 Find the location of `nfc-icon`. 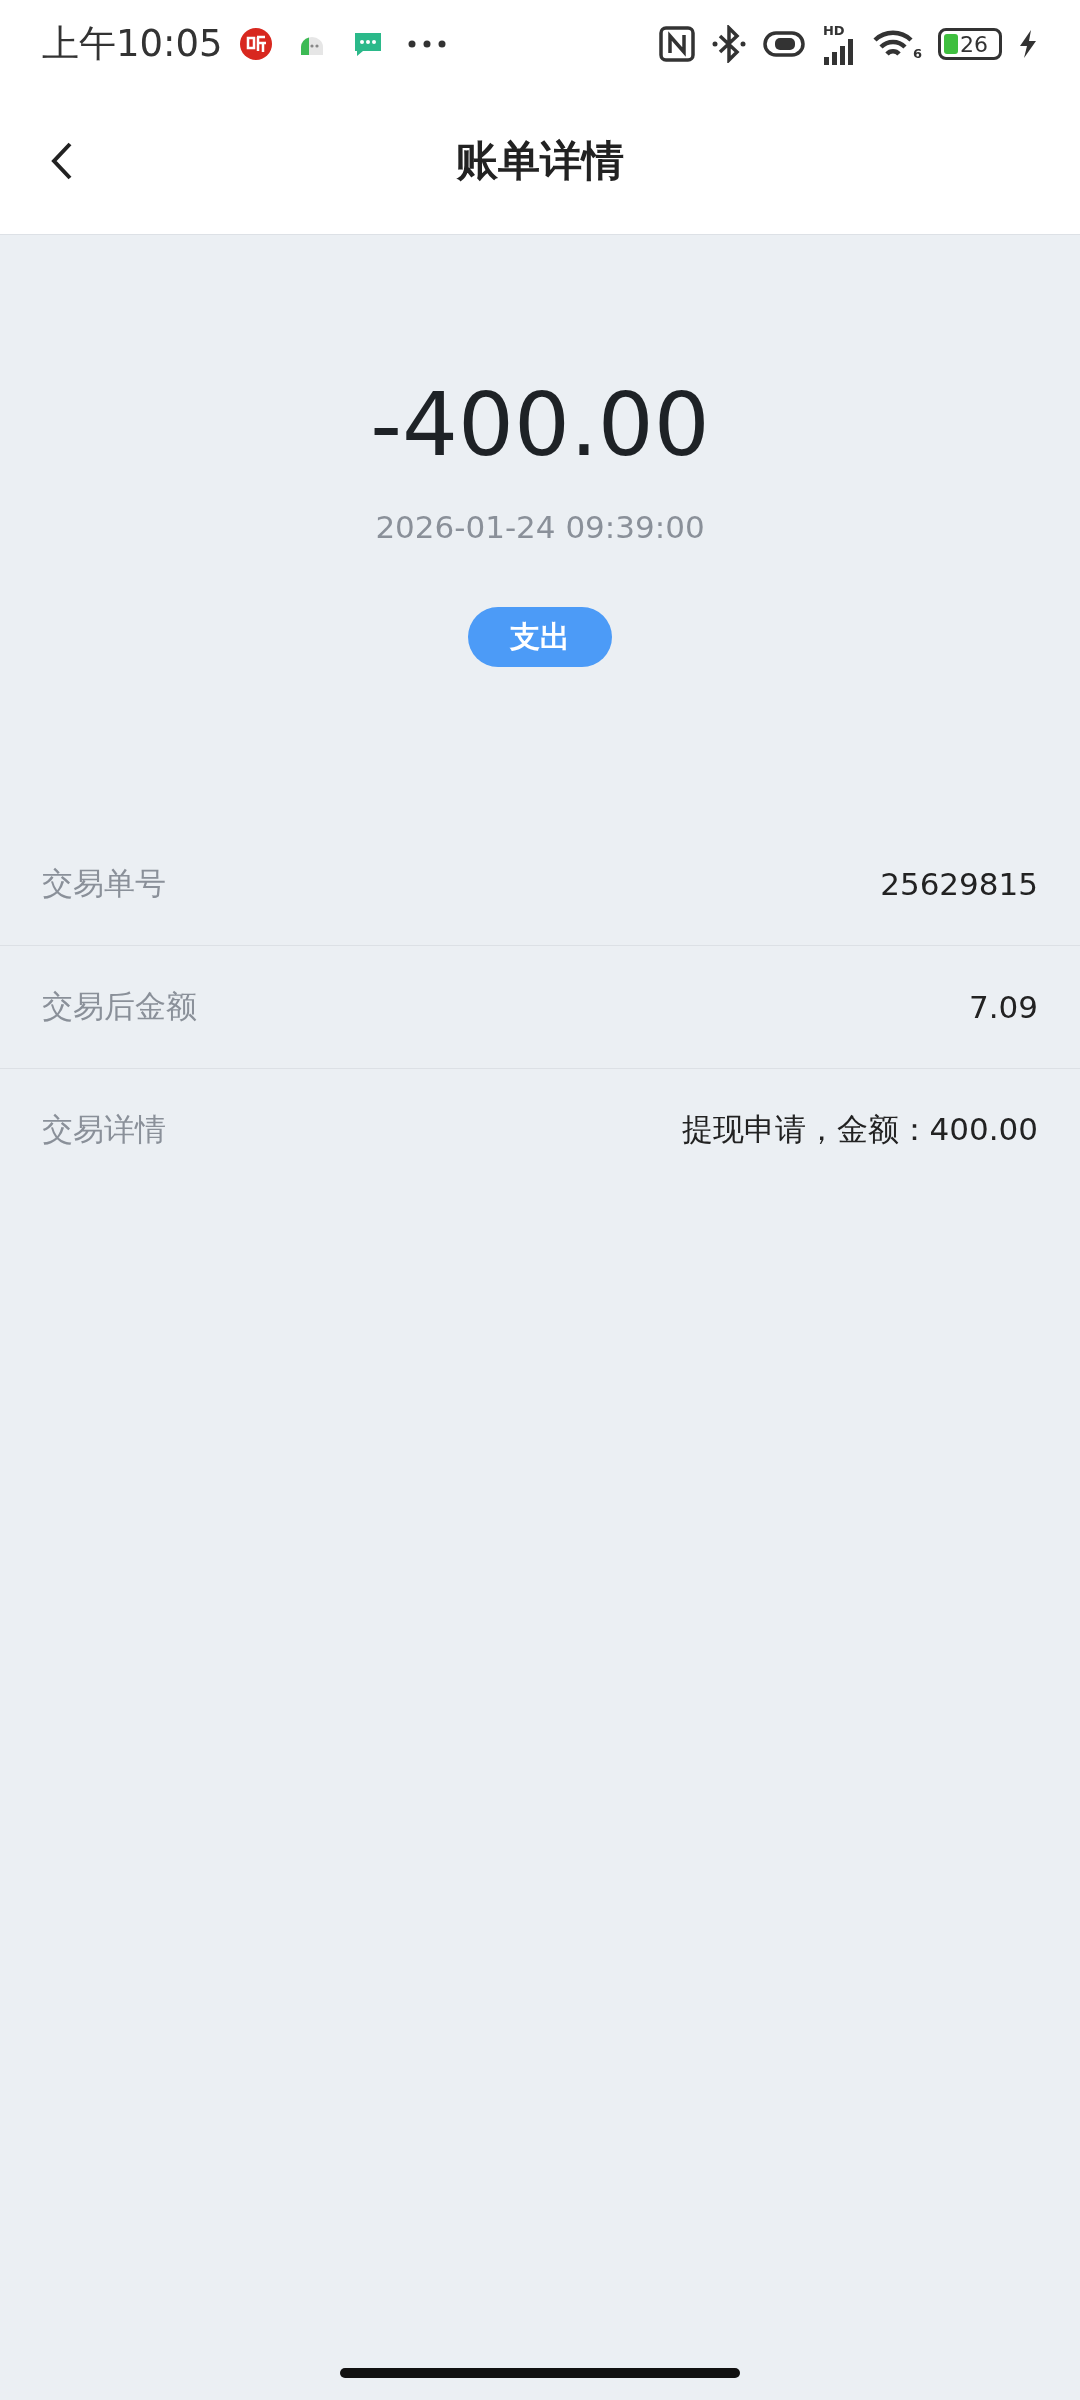

nfc-icon is located at coordinates (676, 44).